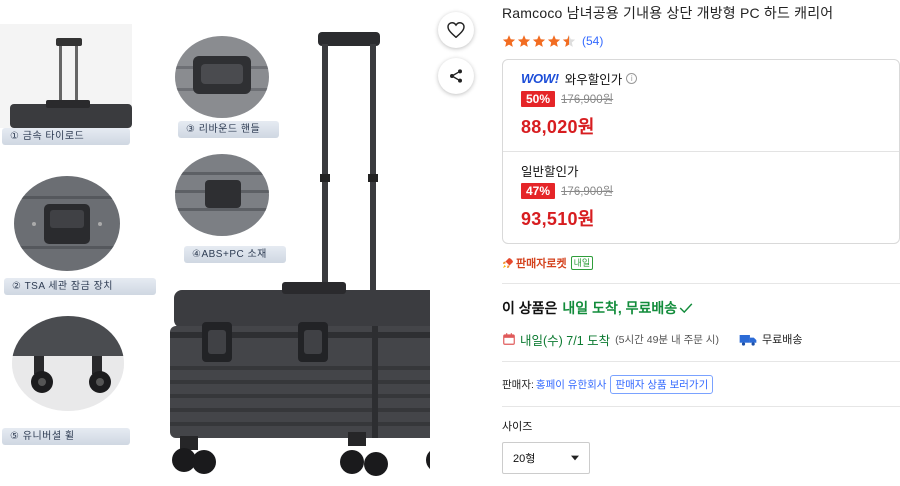 Image resolution: width=900 pixels, height=486 pixels. Describe the element at coordinates (701, 263) in the screenshot. I see `seller-rocket-row: 판매자로켓 내일` at that location.